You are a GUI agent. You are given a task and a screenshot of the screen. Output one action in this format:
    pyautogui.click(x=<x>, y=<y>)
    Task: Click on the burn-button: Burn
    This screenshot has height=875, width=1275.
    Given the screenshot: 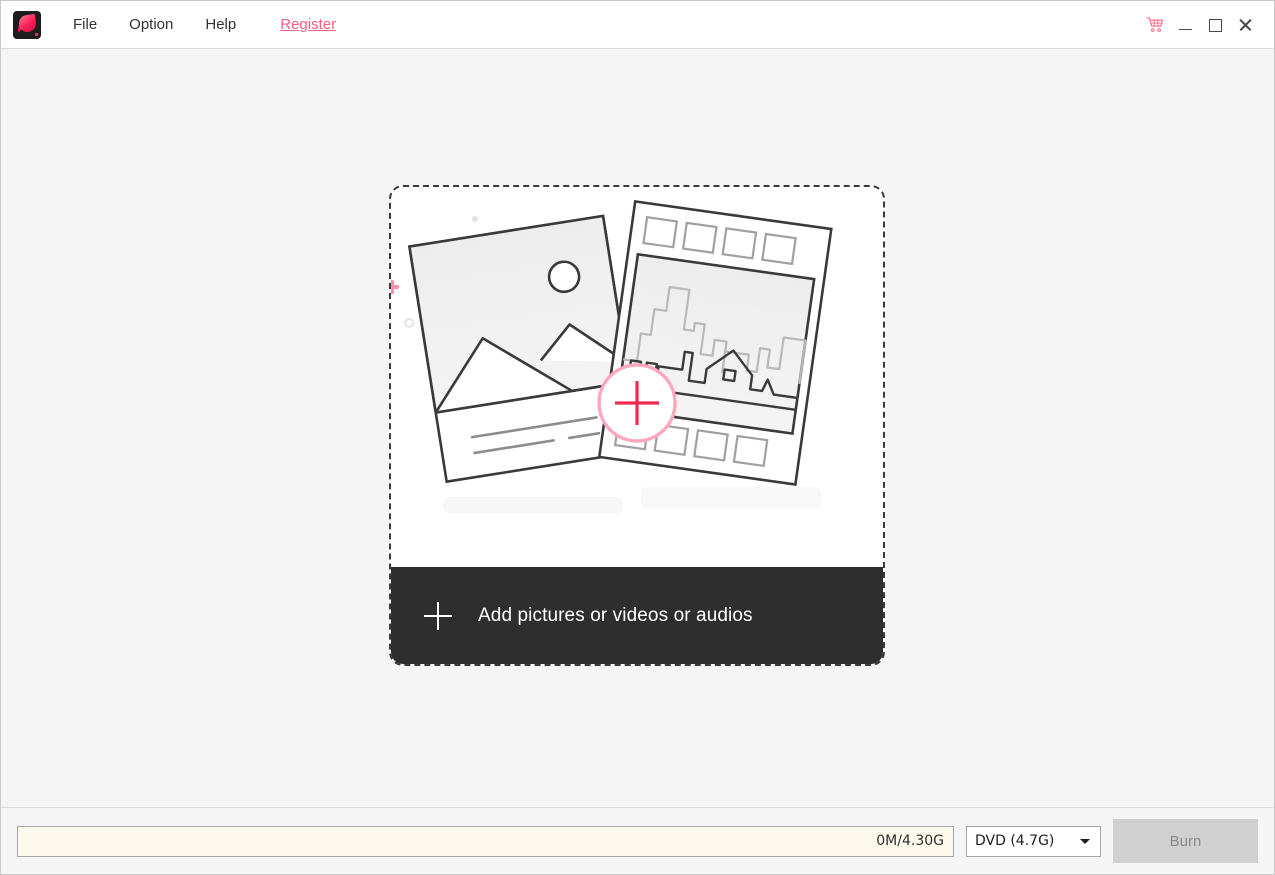 What is the action you would take?
    pyautogui.click(x=1185, y=841)
    